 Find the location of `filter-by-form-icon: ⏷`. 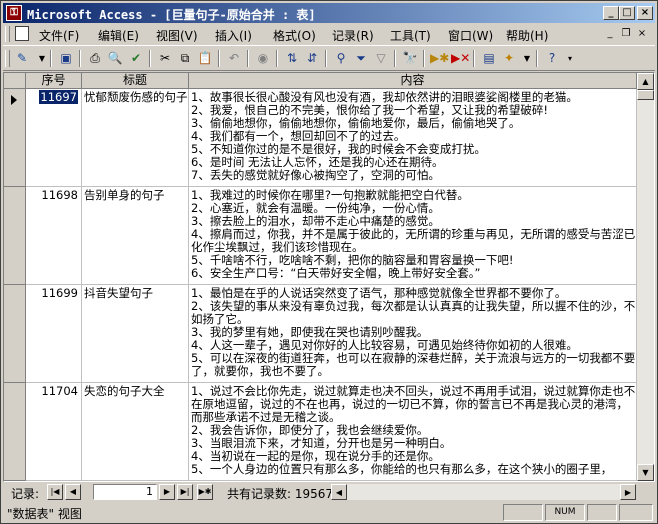

filter-by-form-icon: ⏷ is located at coordinates (361, 58).